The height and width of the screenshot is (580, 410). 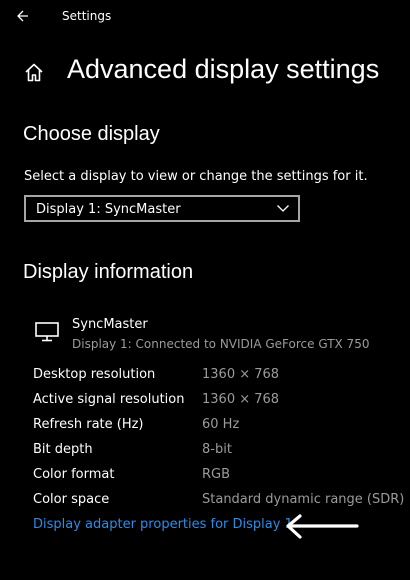 I want to click on home-icon, so click(x=34, y=72).